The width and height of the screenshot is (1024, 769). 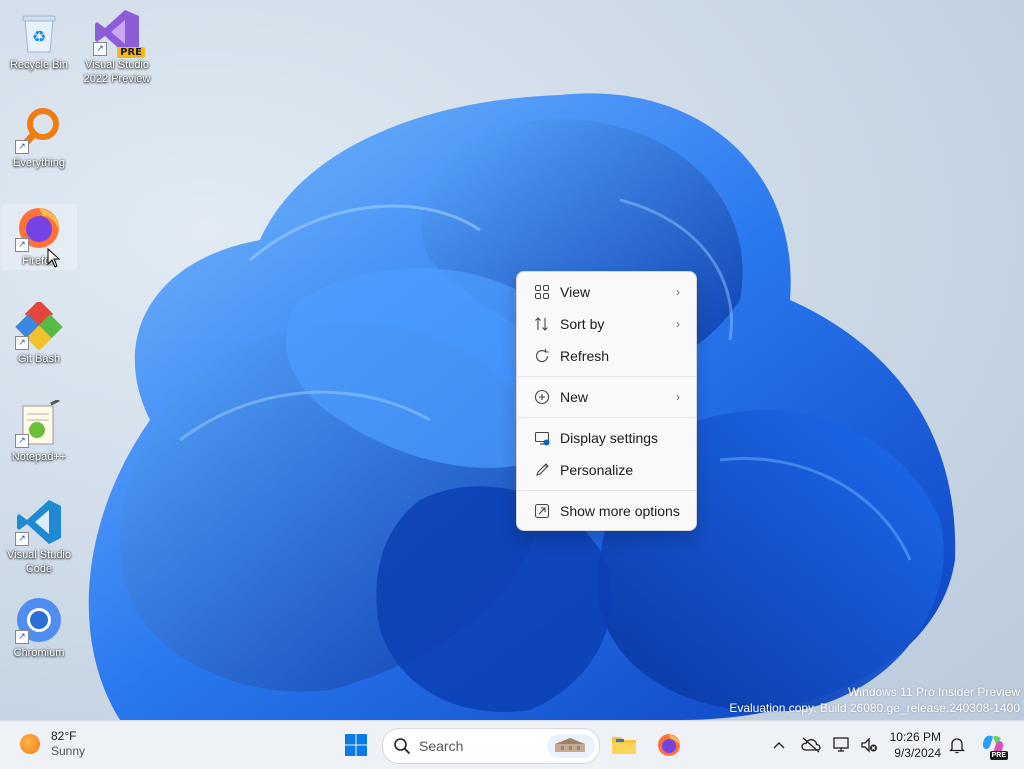 I want to click on start-button, so click(x=356, y=745).